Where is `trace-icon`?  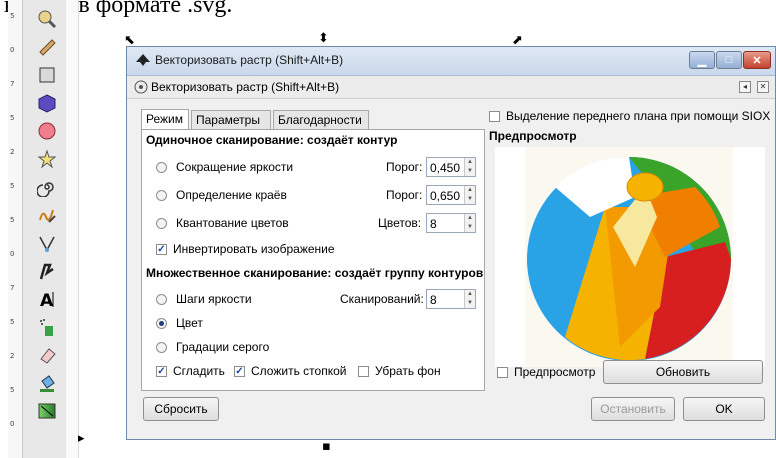 trace-icon is located at coordinates (141, 88).